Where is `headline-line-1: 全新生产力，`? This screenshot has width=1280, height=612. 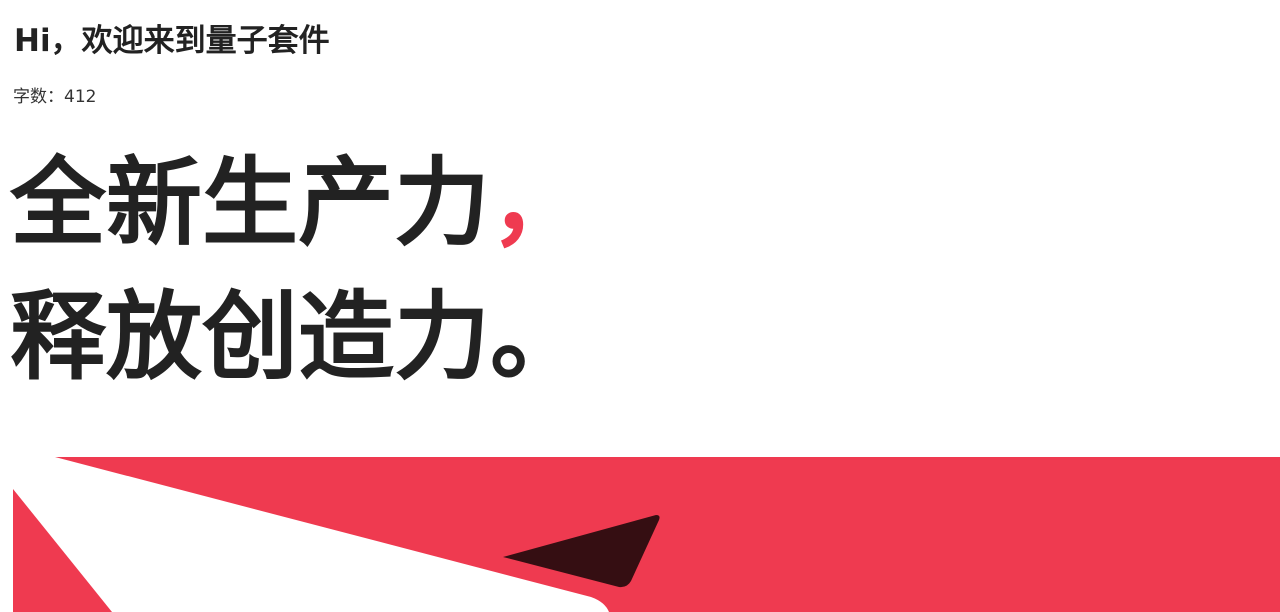
headline-line-1: 全新生产力， is located at coordinates (298, 203).